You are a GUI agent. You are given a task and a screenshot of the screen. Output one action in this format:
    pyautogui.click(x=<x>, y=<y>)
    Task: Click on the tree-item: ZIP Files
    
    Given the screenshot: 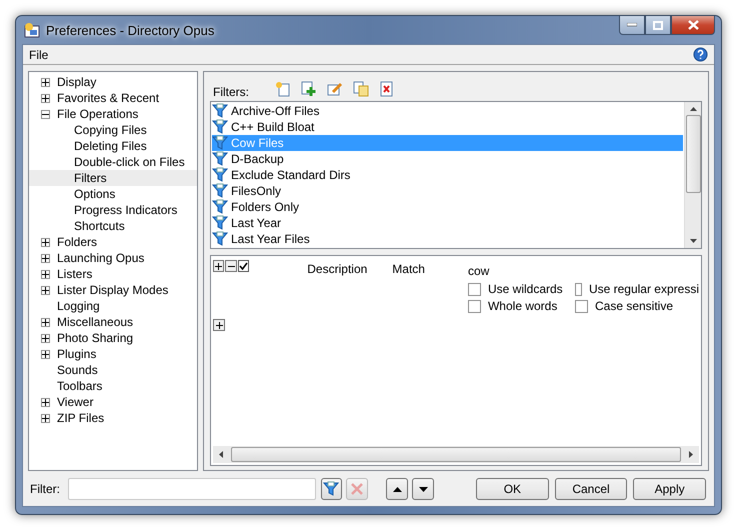 What is the action you would take?
    pyautogui.click(x=113, y=418)
    